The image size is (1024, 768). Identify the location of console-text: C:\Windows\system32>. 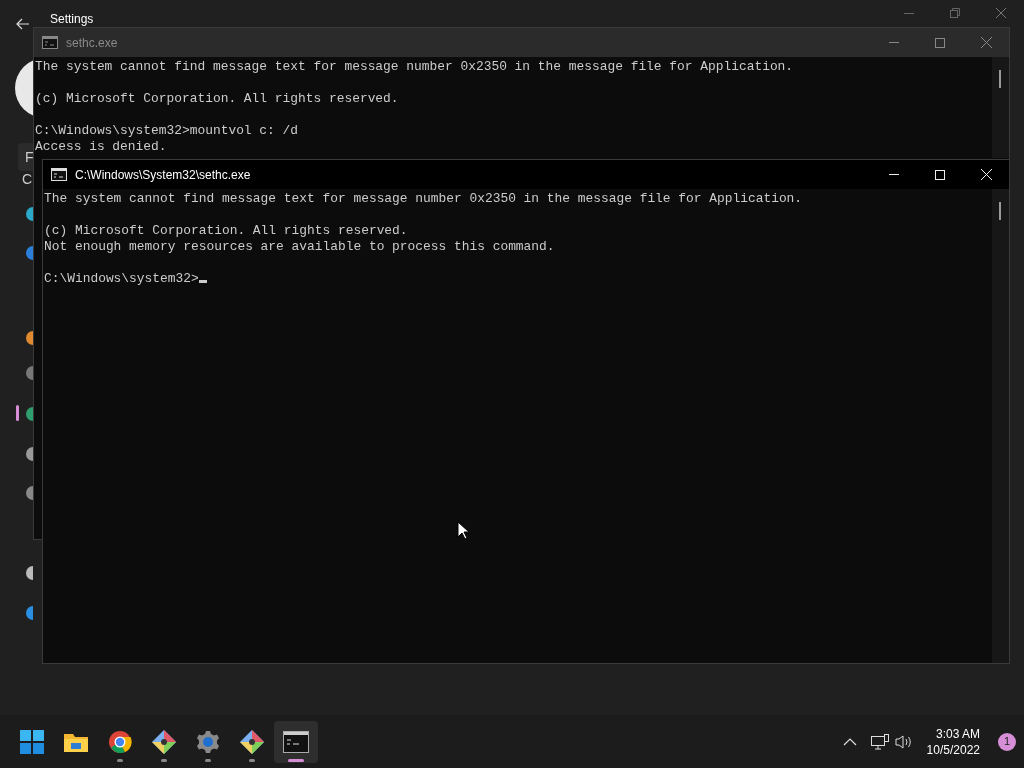
(121, 278).